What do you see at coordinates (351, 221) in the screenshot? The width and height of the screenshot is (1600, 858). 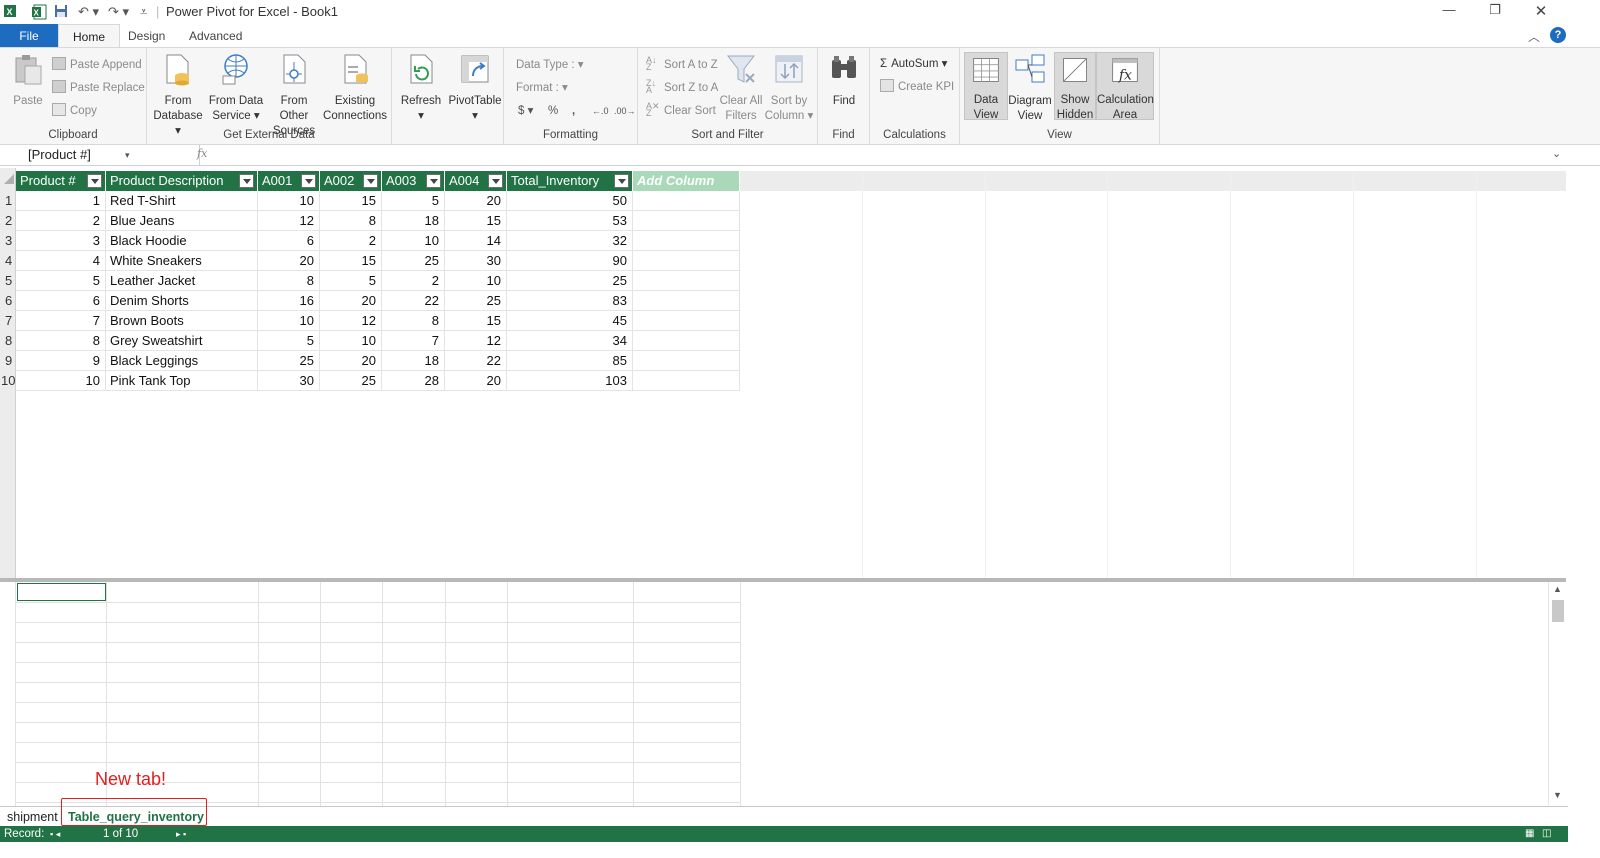 I see `cell-a002: 8` at bounding box center [351, 221].